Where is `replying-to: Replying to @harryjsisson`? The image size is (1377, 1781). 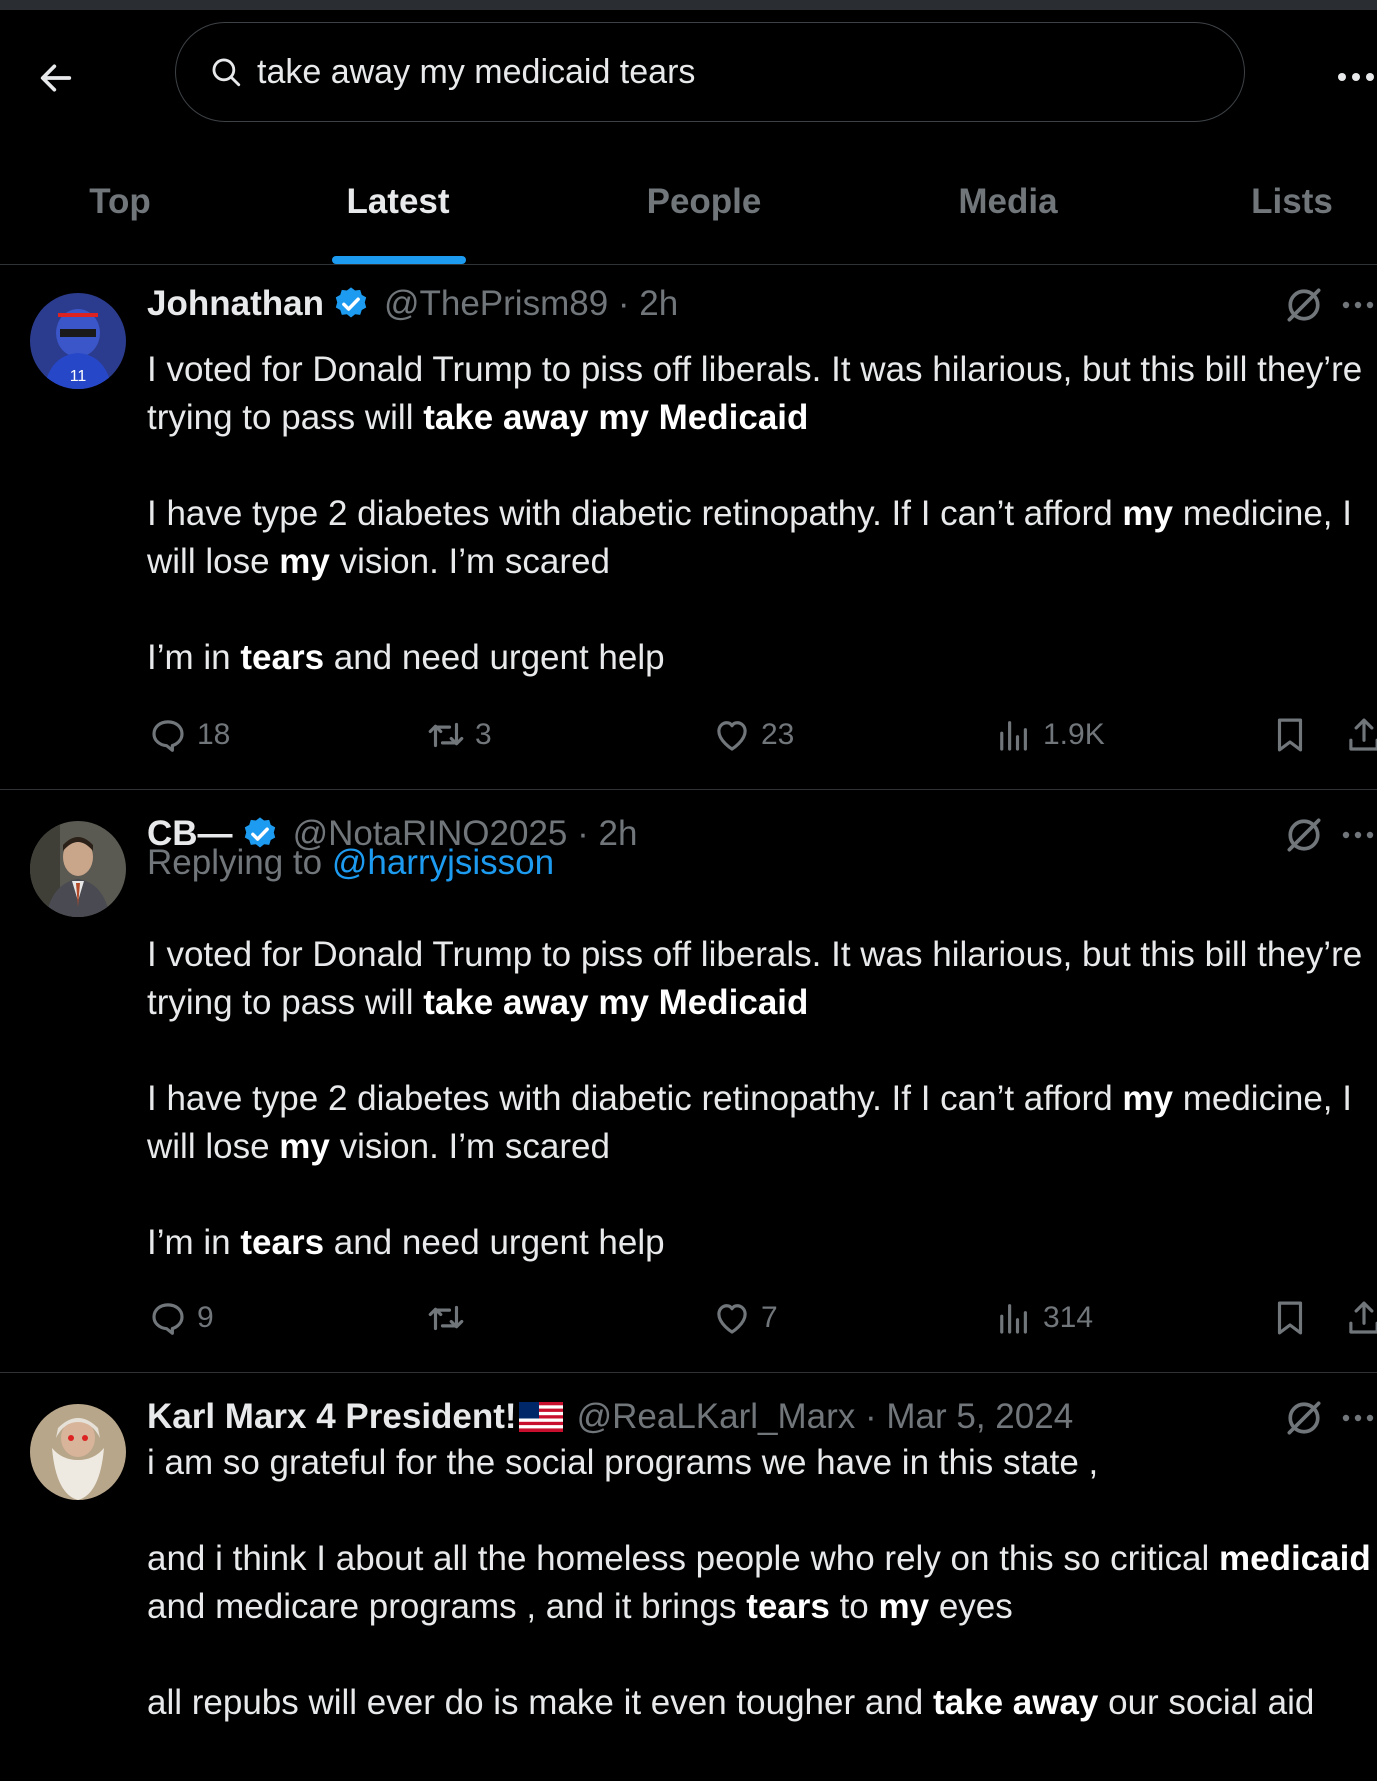
replying-to: Replying to @harryjsisson is located at coordinates (351, 862).